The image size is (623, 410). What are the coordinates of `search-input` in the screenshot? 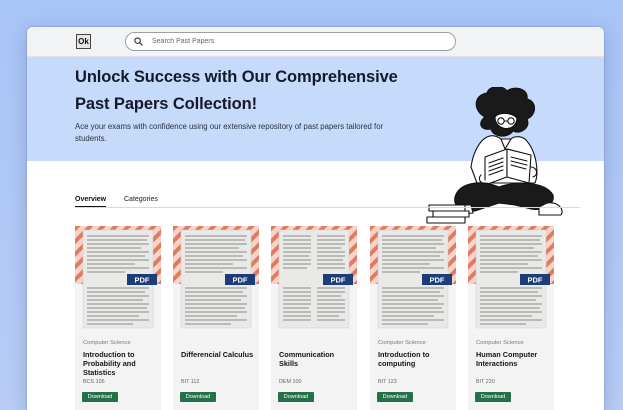 It's located at (292, 41).